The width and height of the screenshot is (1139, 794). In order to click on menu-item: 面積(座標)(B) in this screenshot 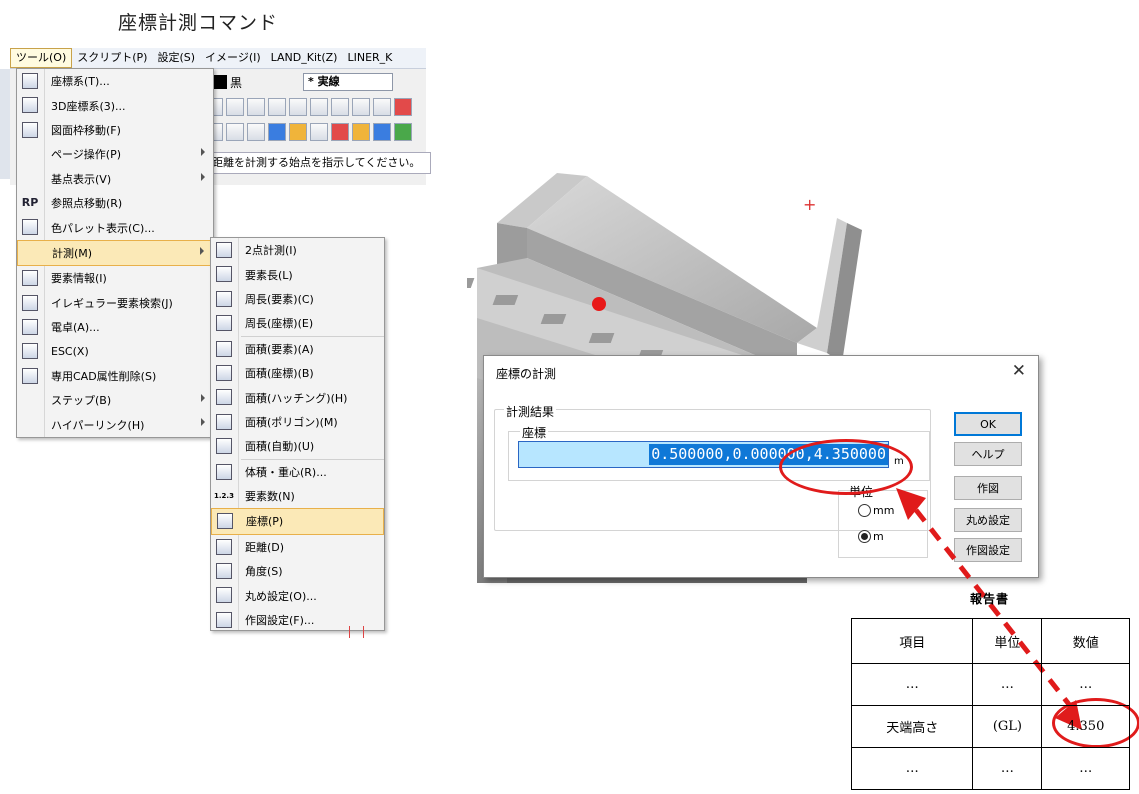, I will do `click(297, 373)`.